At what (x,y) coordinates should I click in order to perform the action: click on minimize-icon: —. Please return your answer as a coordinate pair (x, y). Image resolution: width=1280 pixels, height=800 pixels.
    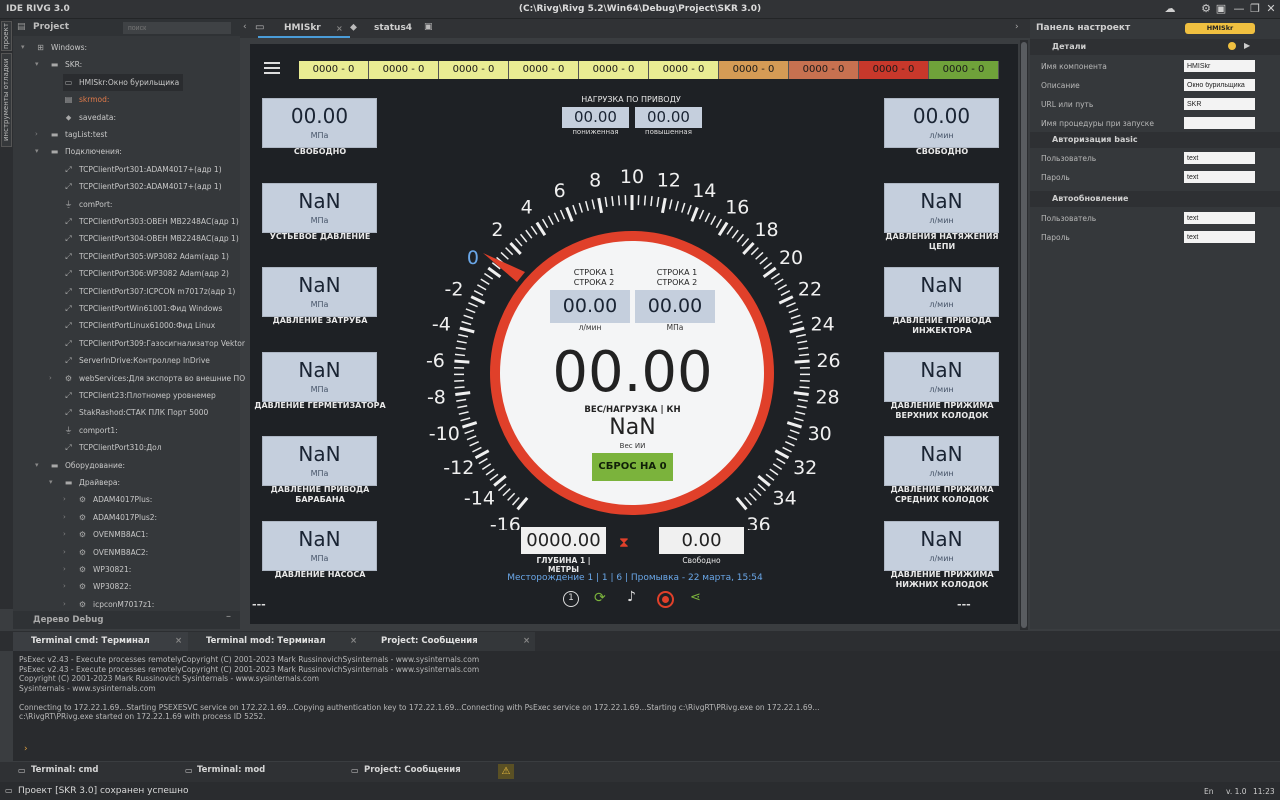
    Looking at the image, I should click on (1239, 9).